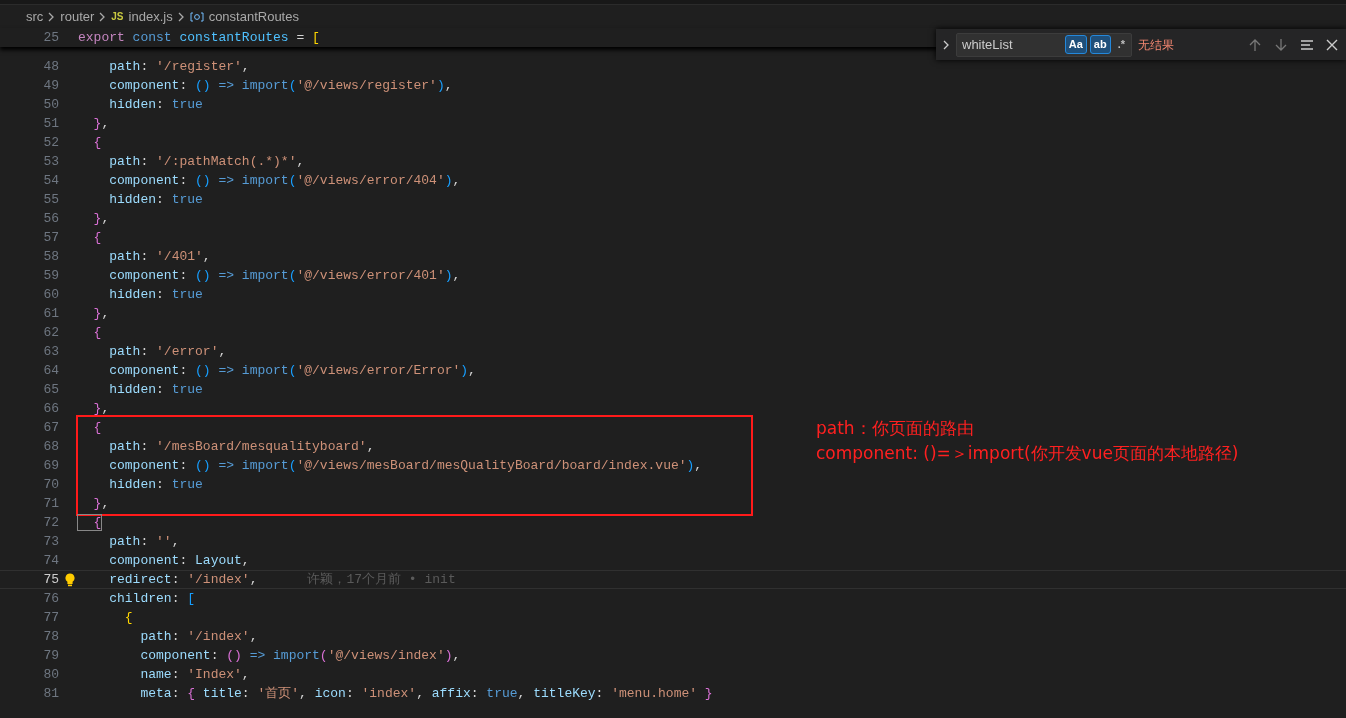 Image resolution: width=1346 pixels, height=718 pixels. What do you see at coordinates (51, 180) in the screenshot?
I see `line-number: 54` at bounding box center [51, 180].